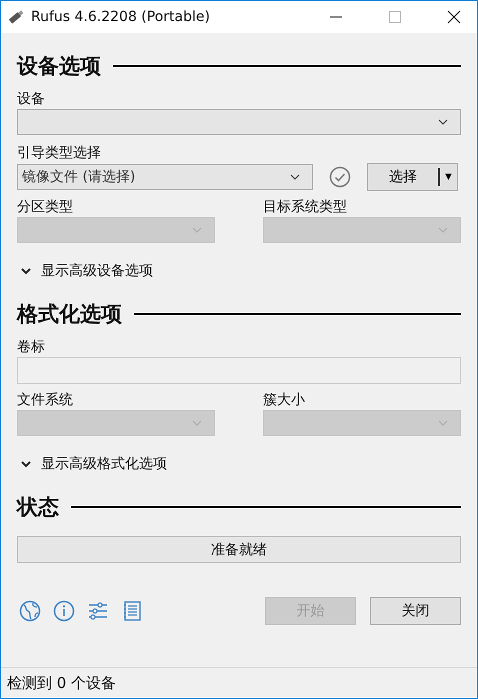 This screenshot has width=478, height=699. Describe the element at coordinates (395, 17) in the screenshot. I see `maximize-icon` at that location.